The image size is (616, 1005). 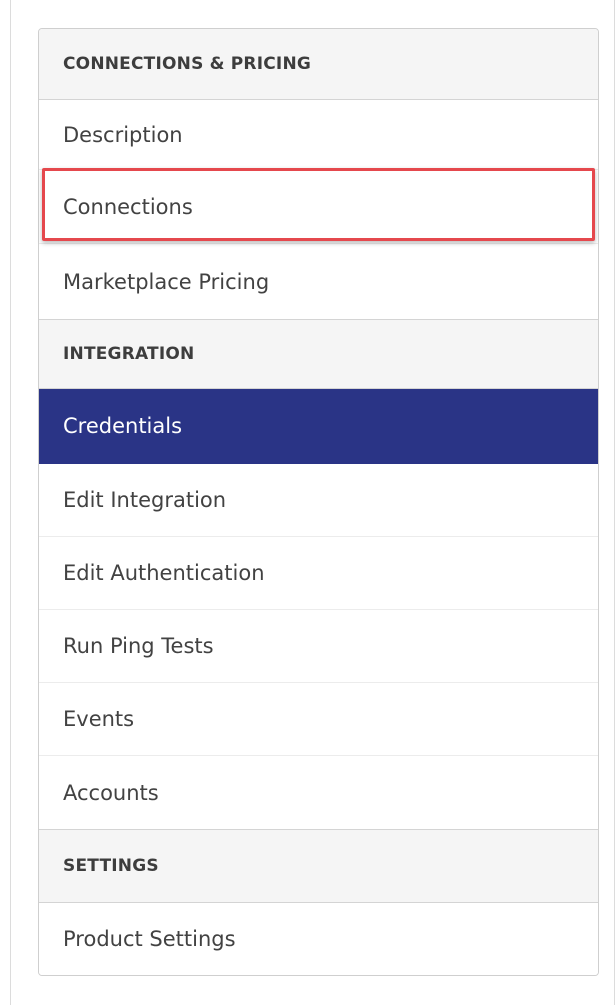 I want to click on nav-item-edit-authentication: Edit Authentication, so click(x=318, y=573).